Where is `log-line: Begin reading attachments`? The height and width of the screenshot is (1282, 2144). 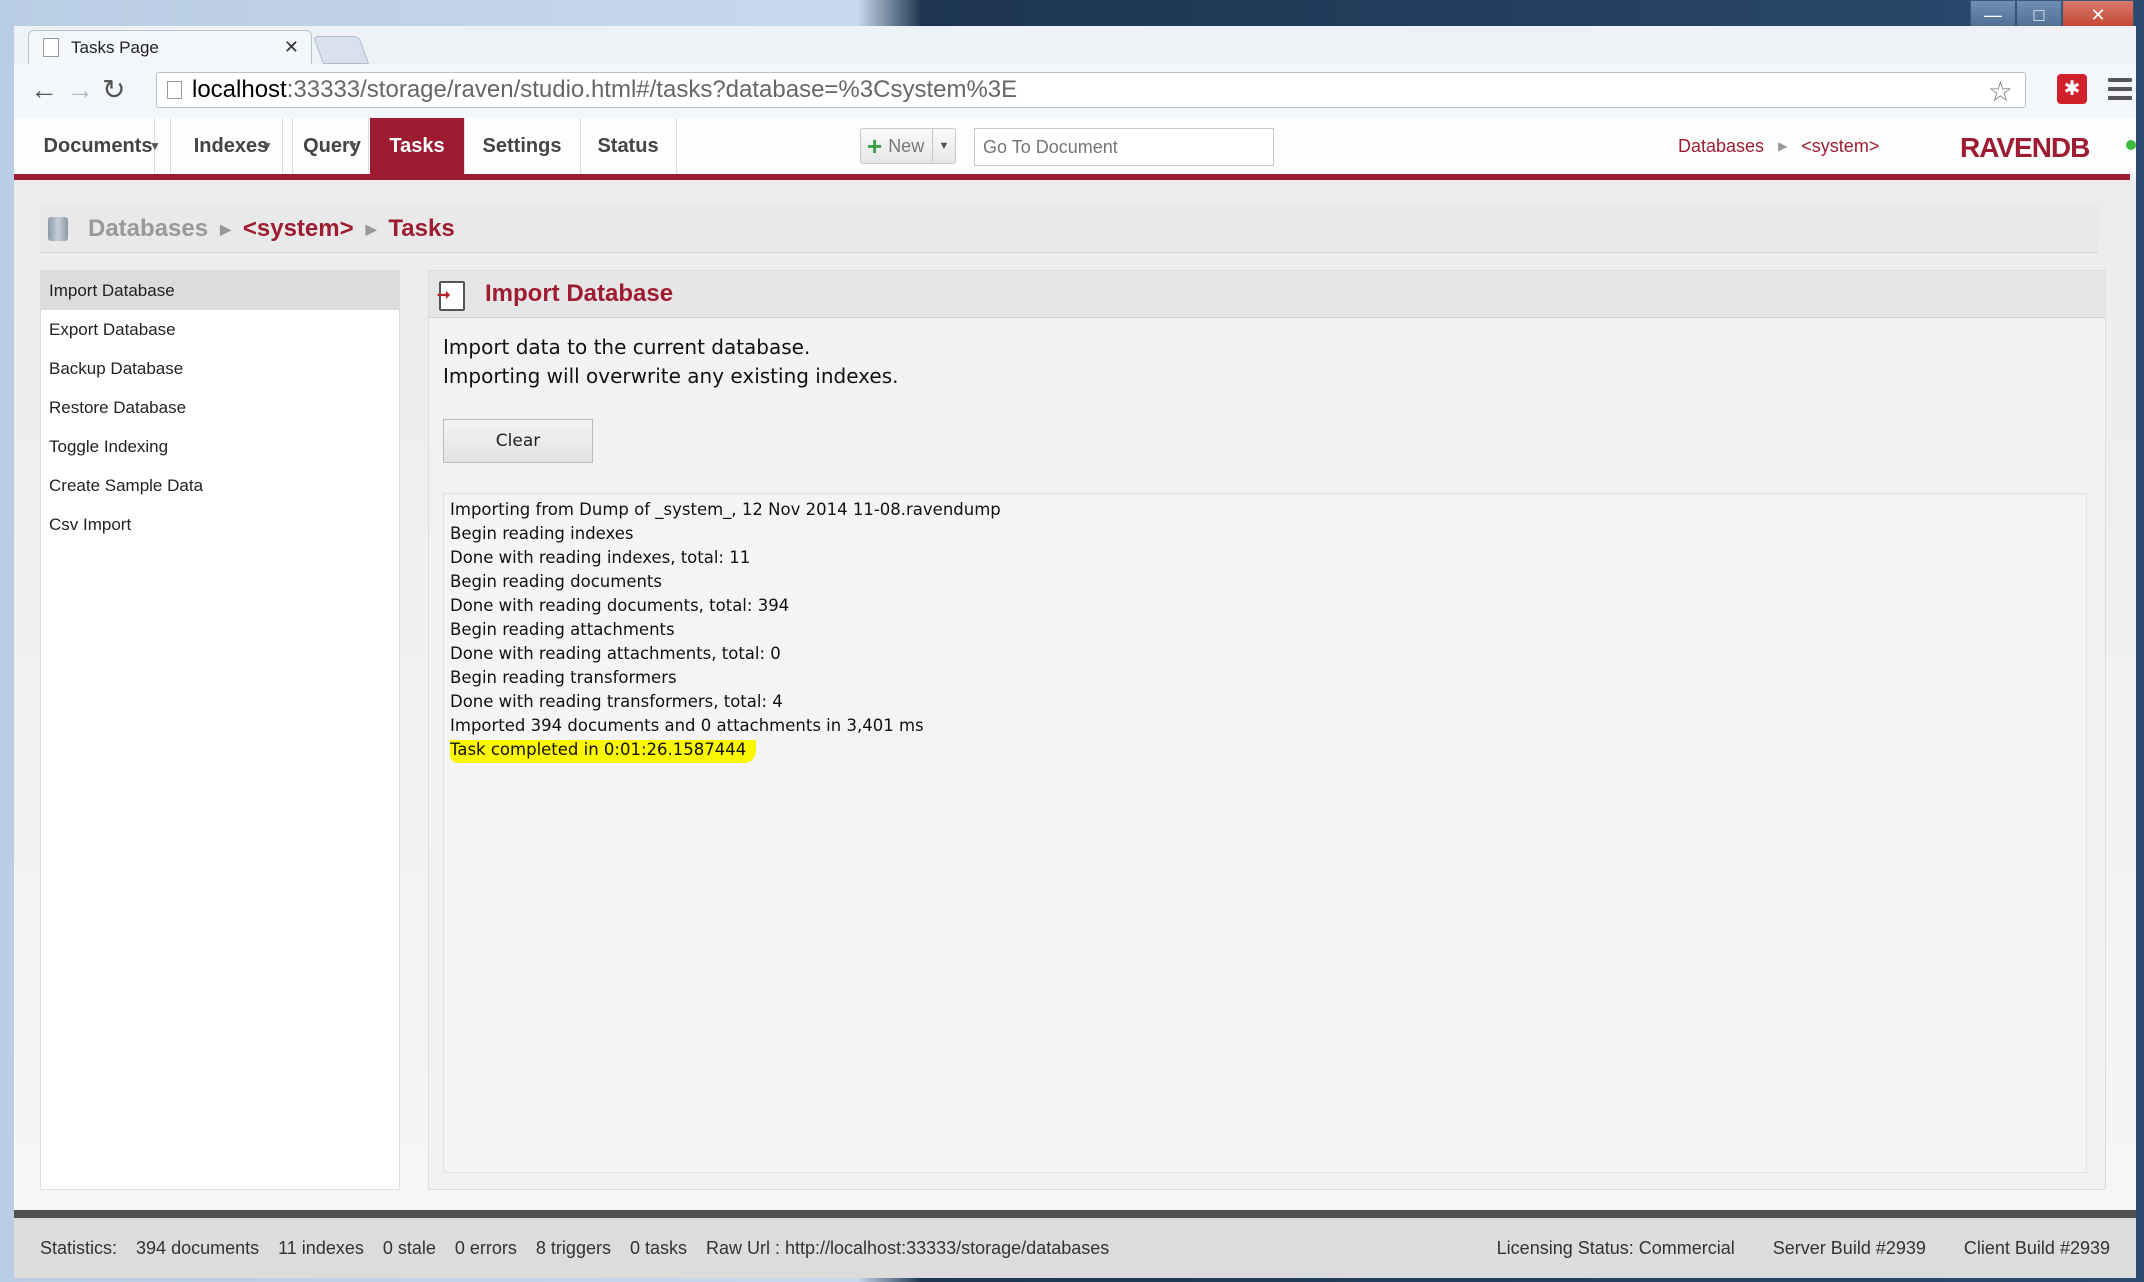
log-line: Begin reading attachments is located at coordinates (562, 629).